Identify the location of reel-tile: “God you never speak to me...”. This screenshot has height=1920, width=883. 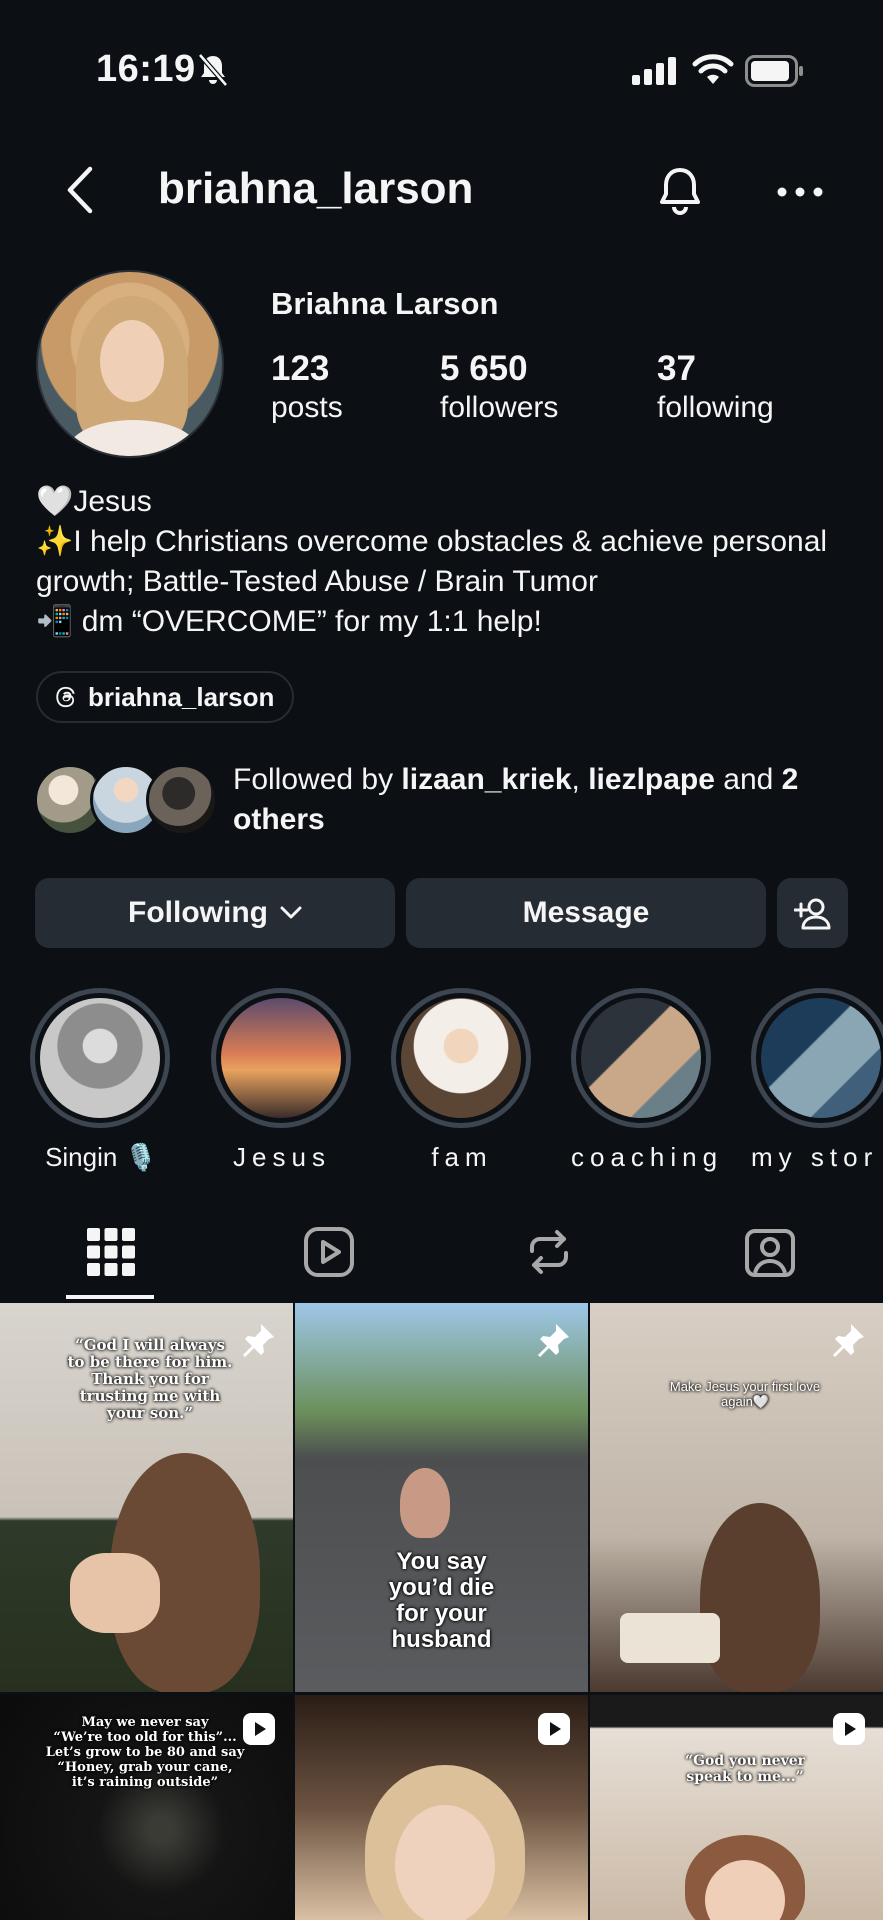
(736, 1807).